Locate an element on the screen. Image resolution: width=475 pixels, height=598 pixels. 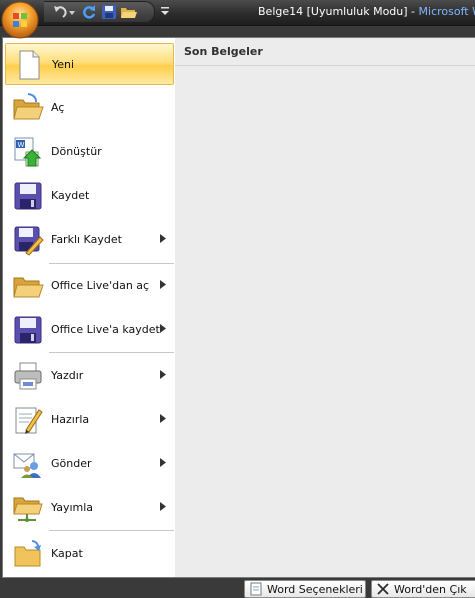
menu-item-new: Yeni is located at coordinates (89, 64).